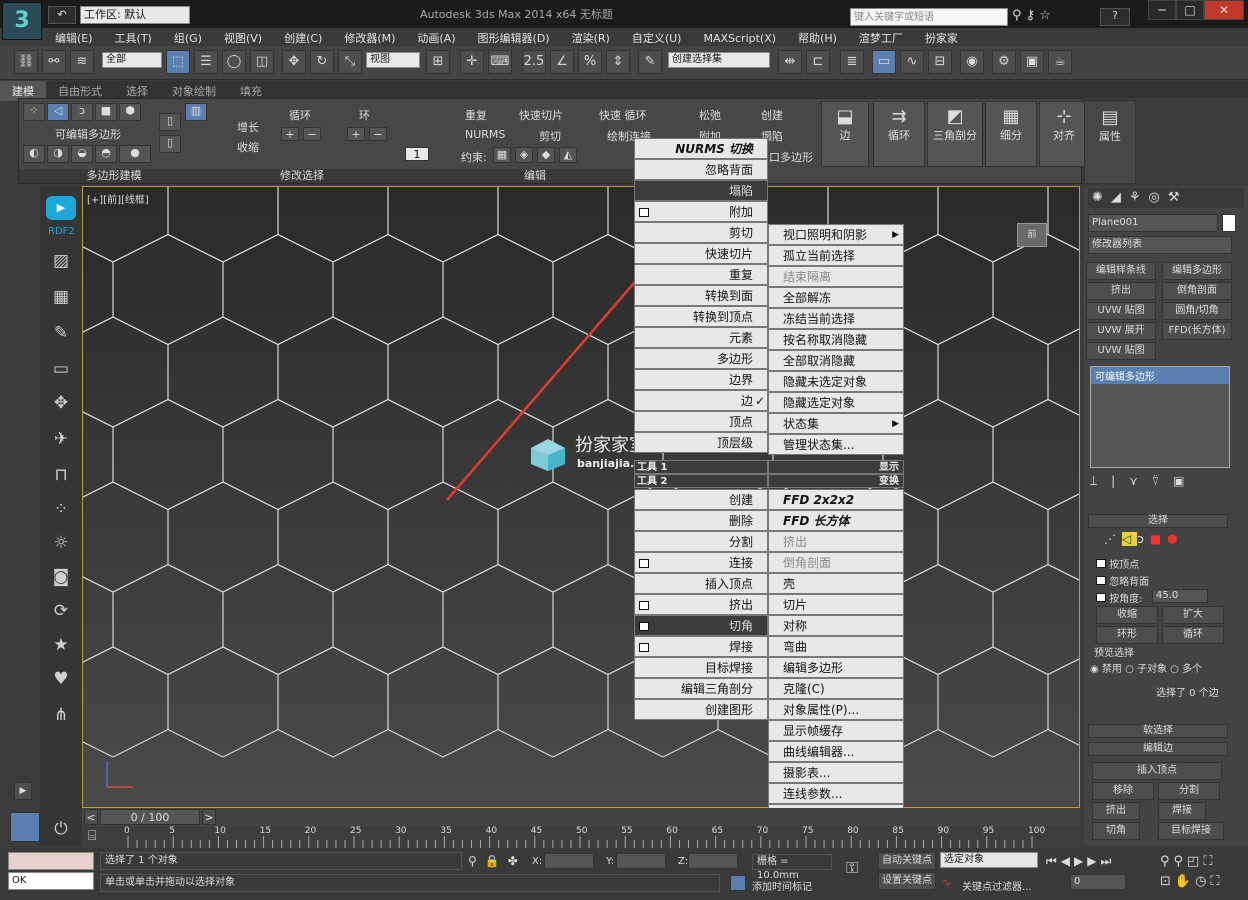 Image resolution: width=1248 pixels, height=900 pixels. Describe the element at coordinates (701, 148) in the screenshot. I see `quad-menu-item: NURMS 切换` at that location.